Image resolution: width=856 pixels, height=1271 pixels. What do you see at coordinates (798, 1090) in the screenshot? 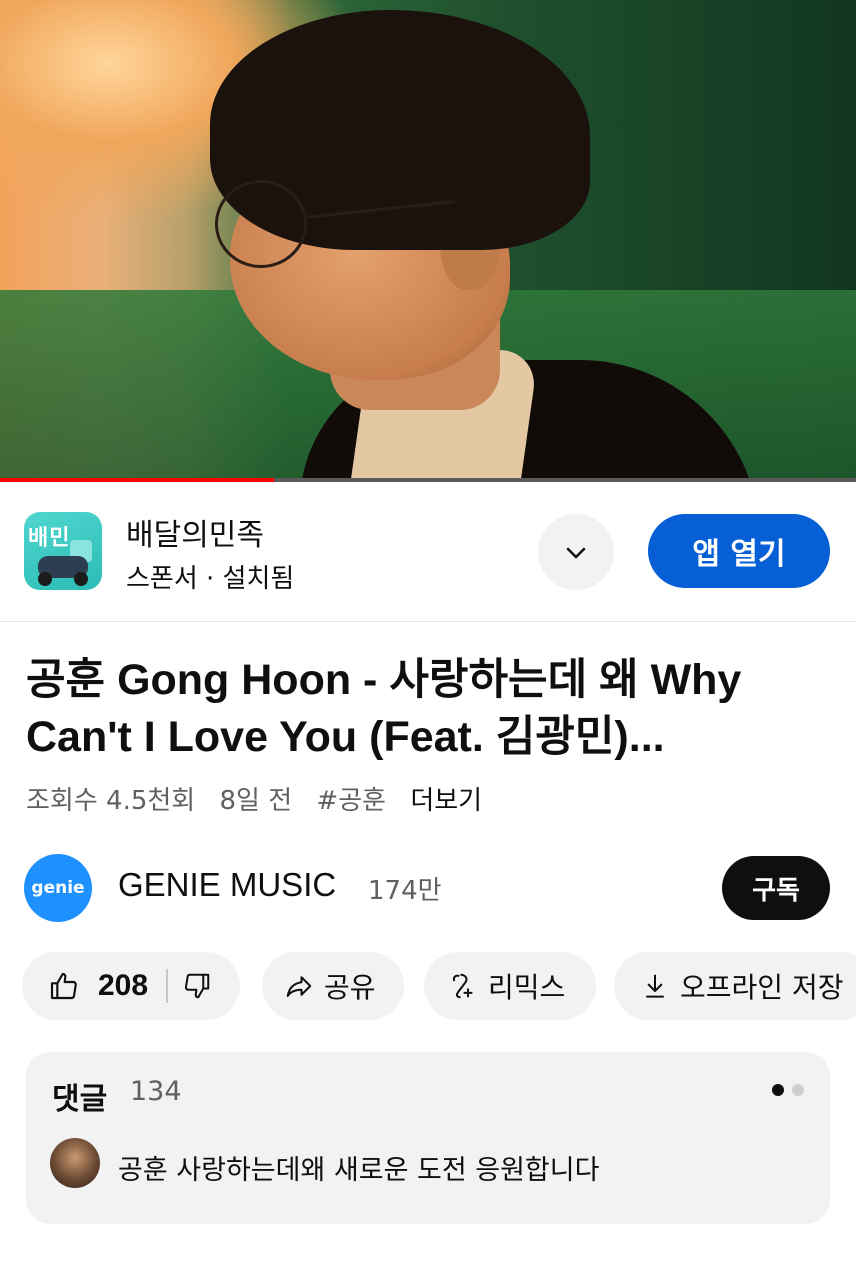
I see `indicator-dot` at bounding box center [798, 1090].